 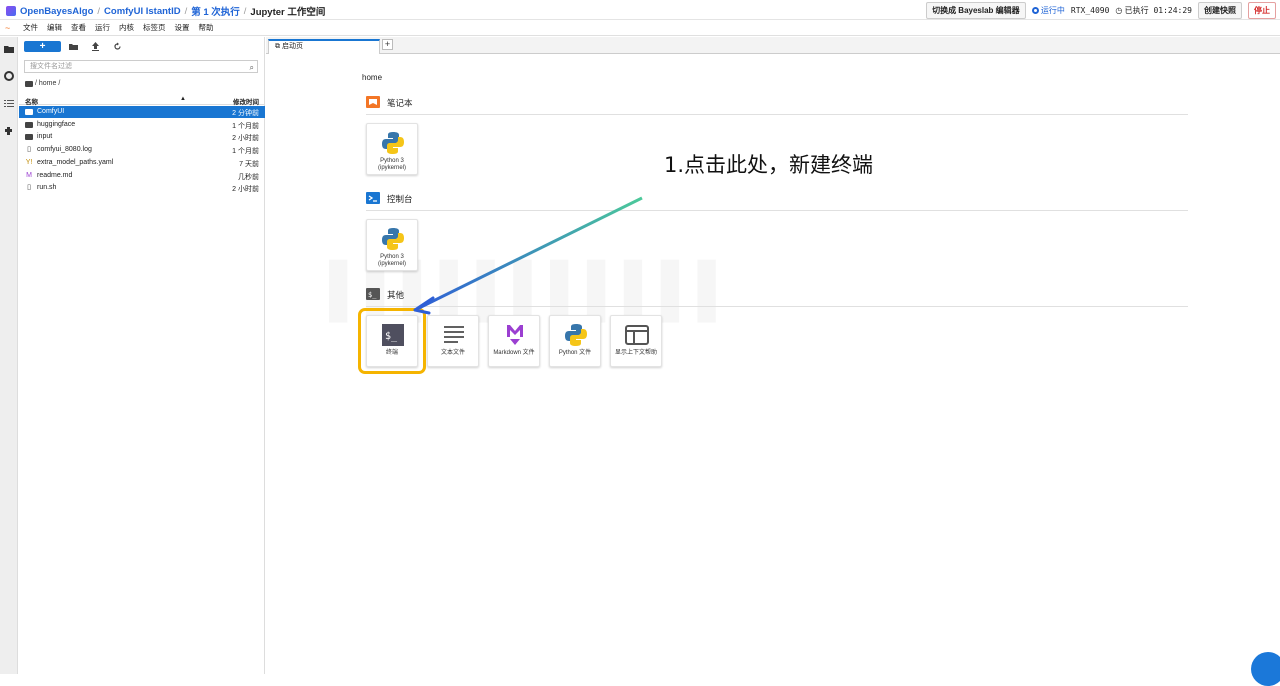 What do you see at coordinates (248, 177) in the screenshot?
I see `file-modified-time: 几秒前` at bounding box center [248, 177].